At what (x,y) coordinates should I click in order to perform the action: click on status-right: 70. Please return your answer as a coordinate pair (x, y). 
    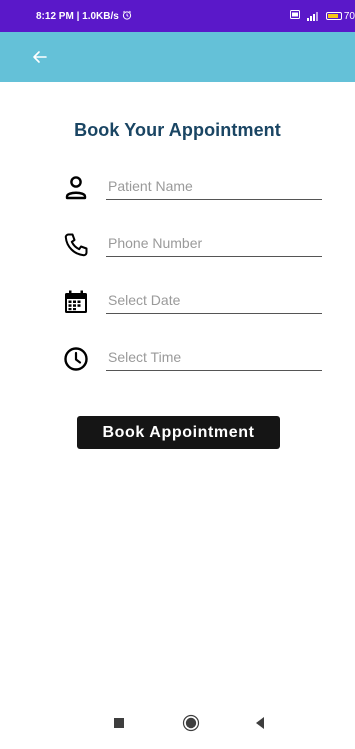
    Looking at the image, I should click on (322, 16).